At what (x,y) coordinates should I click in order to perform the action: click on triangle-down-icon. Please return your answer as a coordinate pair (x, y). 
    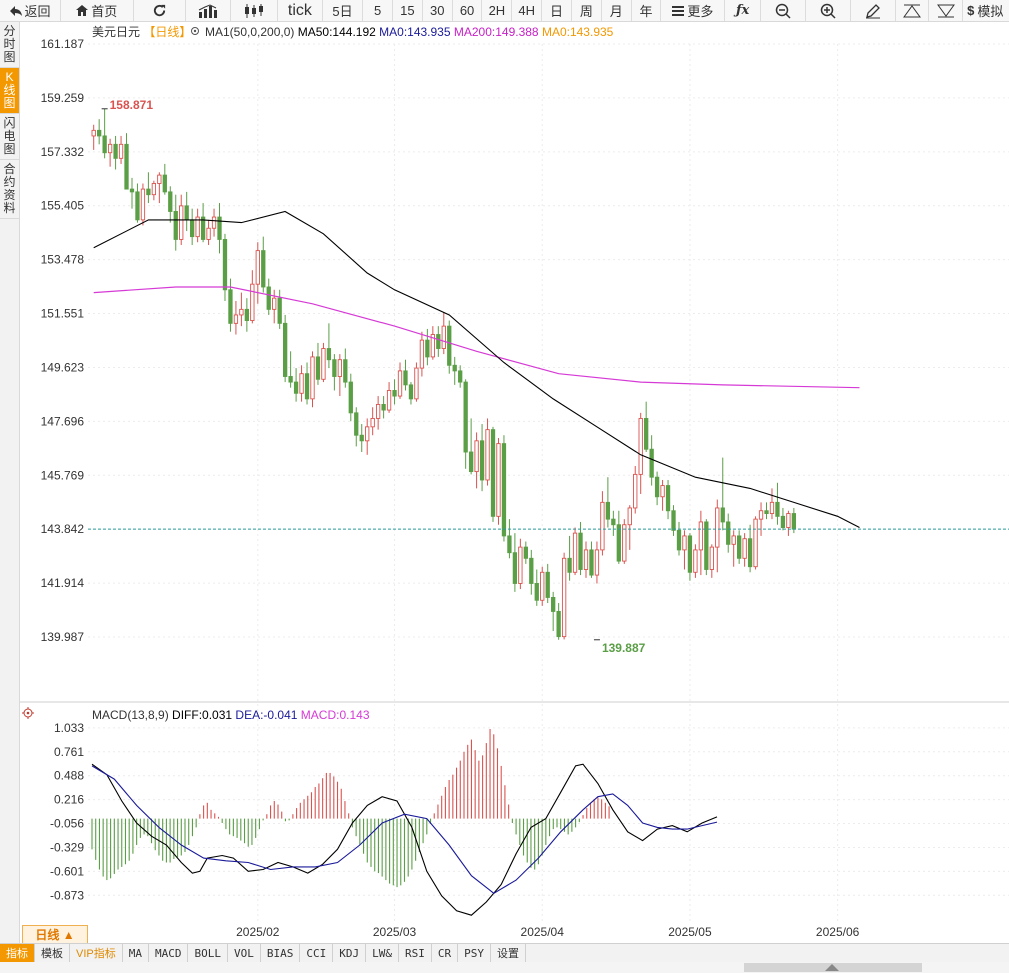
    Looking at the image, I should click on (945, 11).